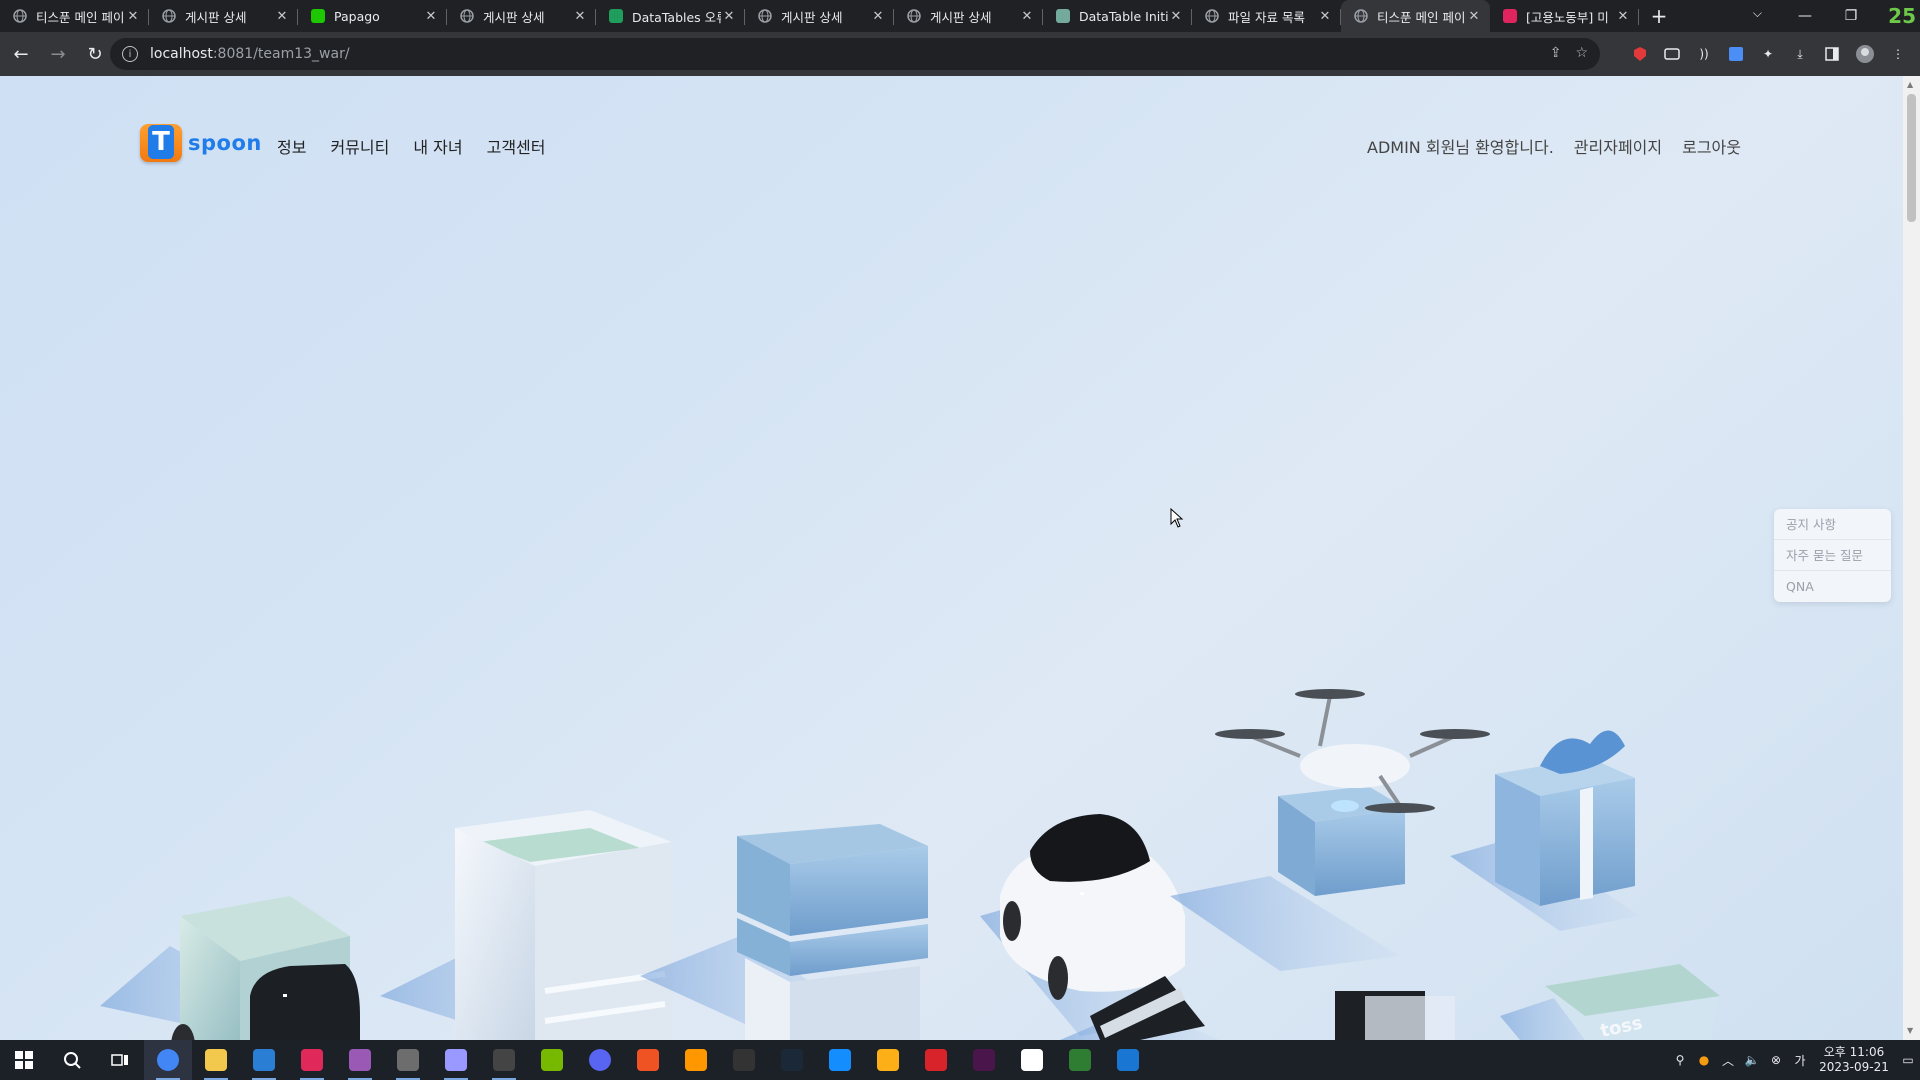  What do you see at coordinates (58, 54) in the screenshot?
I see `forward-icon: →` at bounding box center [58, 54].